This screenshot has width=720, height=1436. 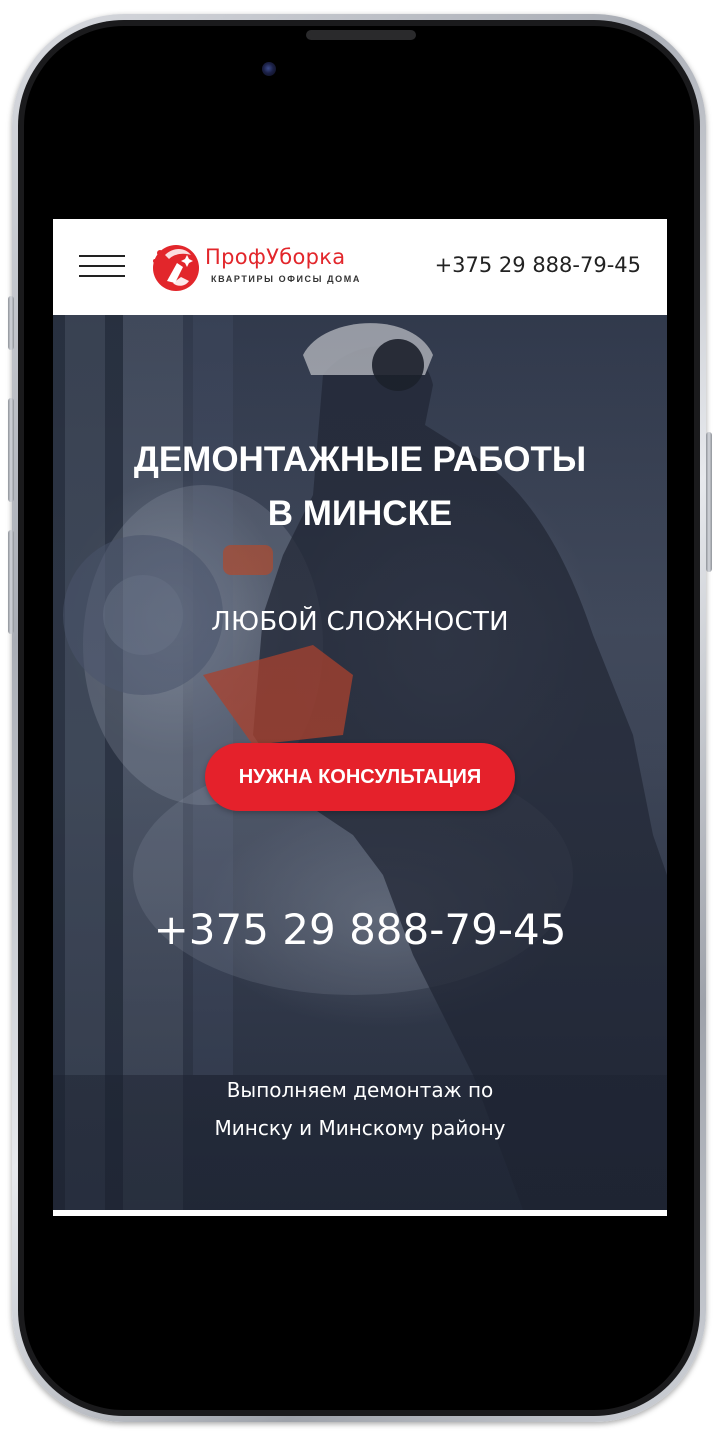 What do you see at coordinates (538, 265) in the screenshot?
I see `header-phone-link: +375 29 888-79-45` at bounding box center [538, 265].